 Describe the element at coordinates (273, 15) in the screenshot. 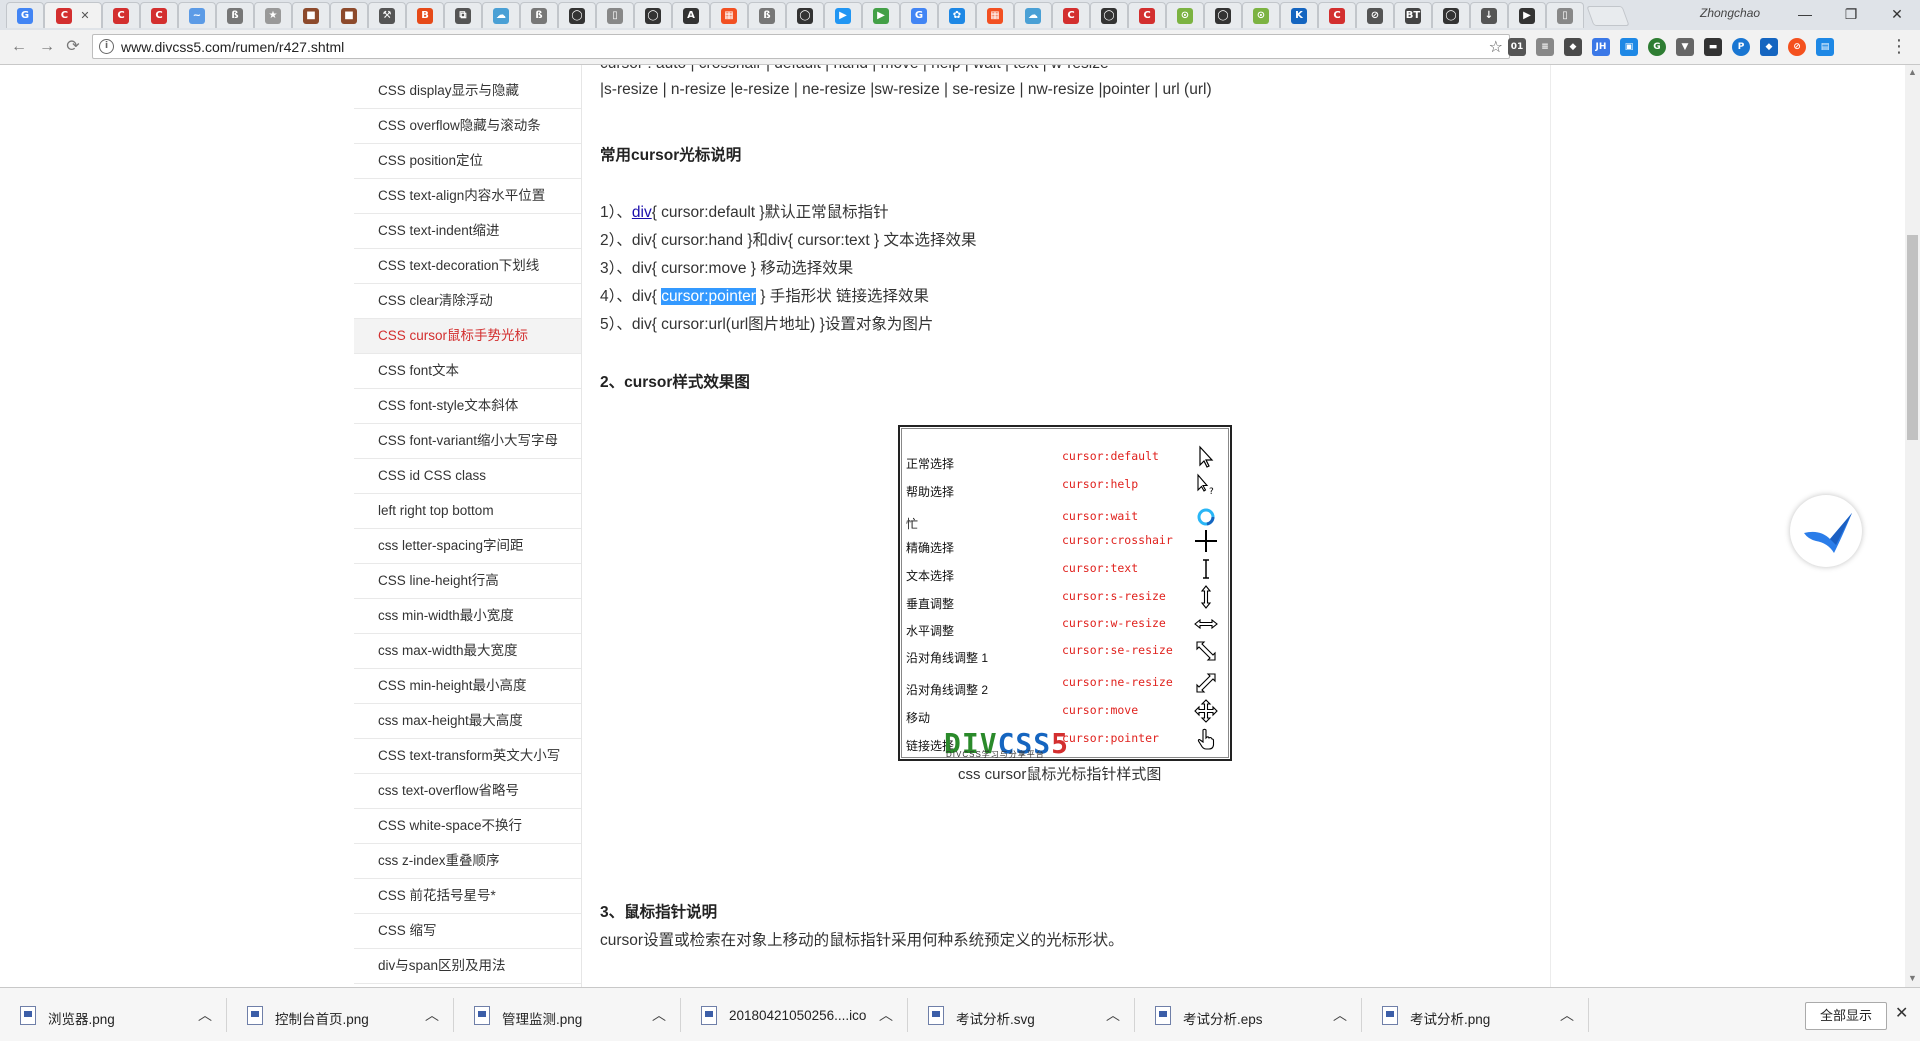

I see `browser-tab: ★` at that location.